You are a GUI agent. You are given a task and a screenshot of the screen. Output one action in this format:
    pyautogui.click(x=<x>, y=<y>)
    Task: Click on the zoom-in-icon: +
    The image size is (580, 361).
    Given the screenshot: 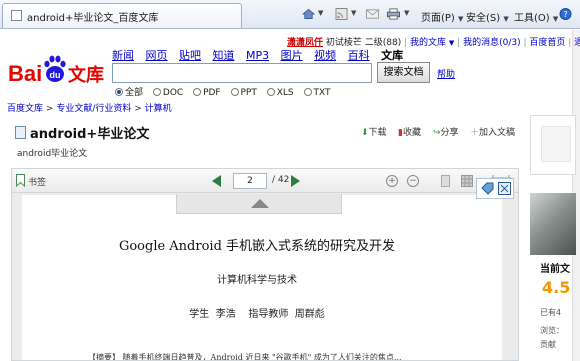 What is the action you would take?
    pyautogui.click(x=392, y=181)
    